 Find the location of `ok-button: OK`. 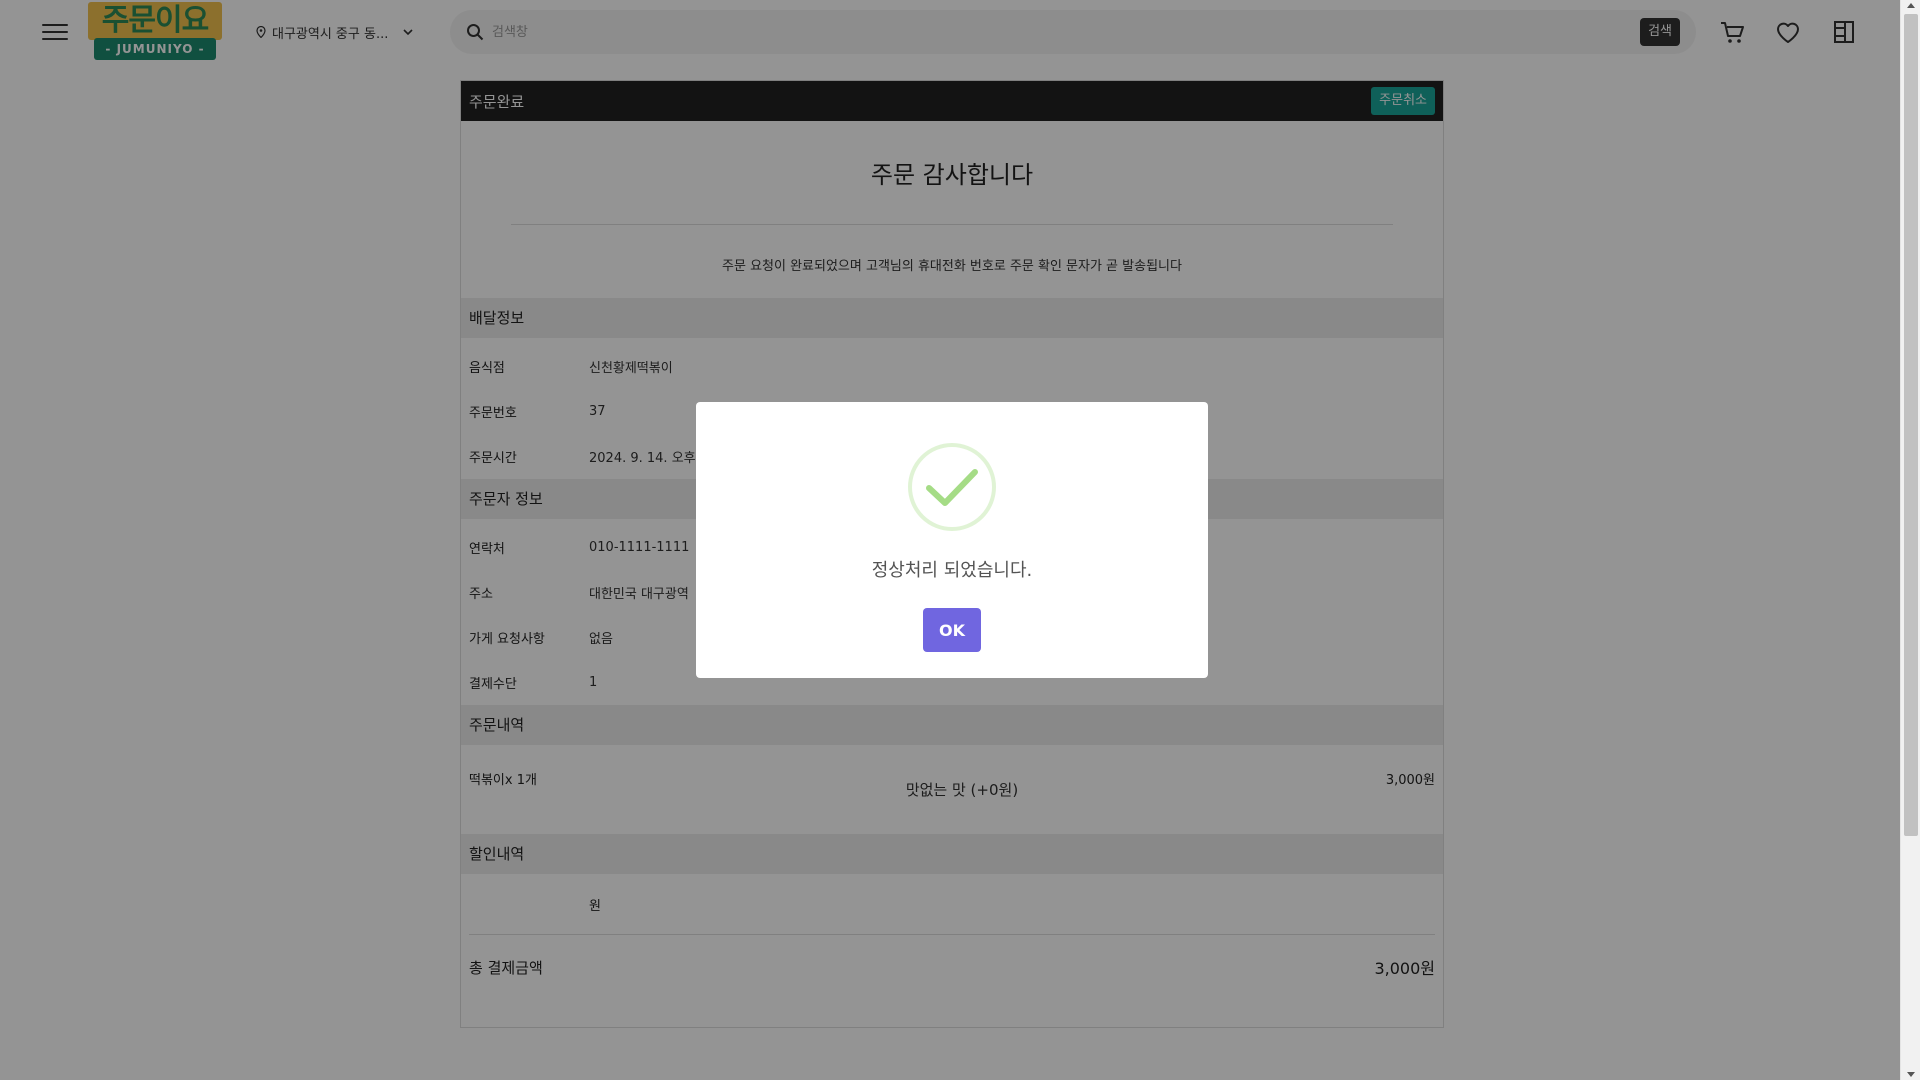

ok-button: OK is located at coordinates (952, 630).